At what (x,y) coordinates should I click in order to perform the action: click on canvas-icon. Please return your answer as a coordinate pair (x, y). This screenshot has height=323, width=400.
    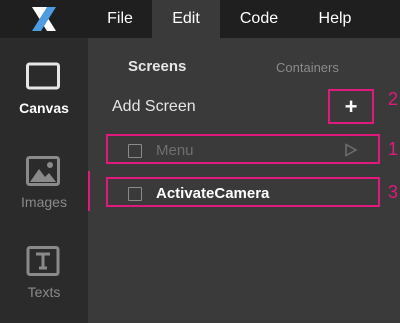
    Looking at the image, I should click on (43, 76).